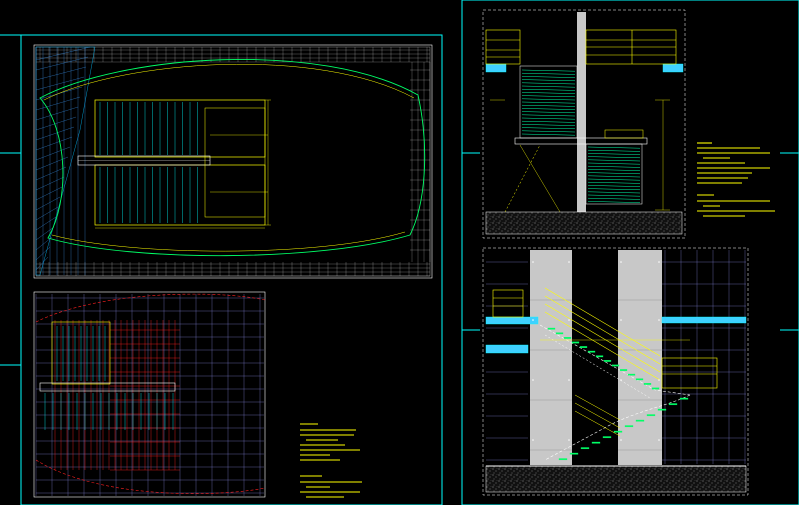 The width and height of the screenshot is (799, 505). Describe the element at coordinates (584, 223) in the screenshot. I see `section-ground` at that location.